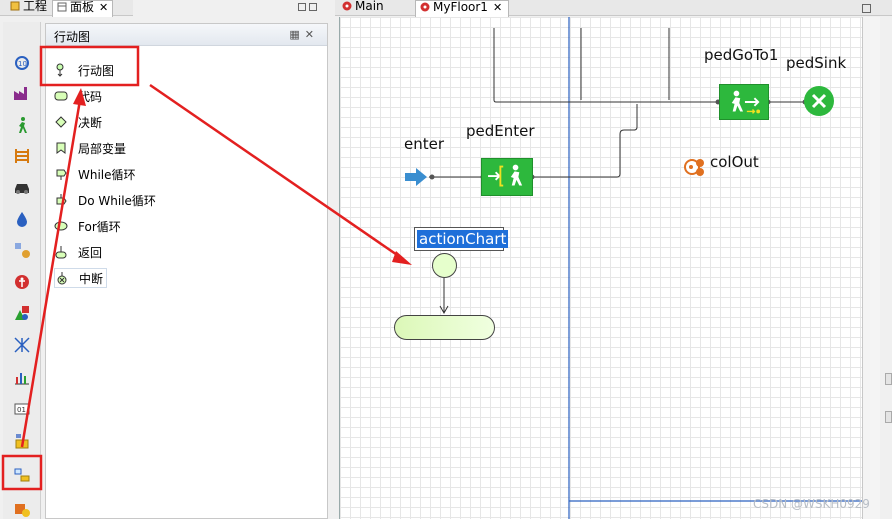 This screenshot has width=892, height=519. I want to click on action-chart-category-icon, so click(22, 475).